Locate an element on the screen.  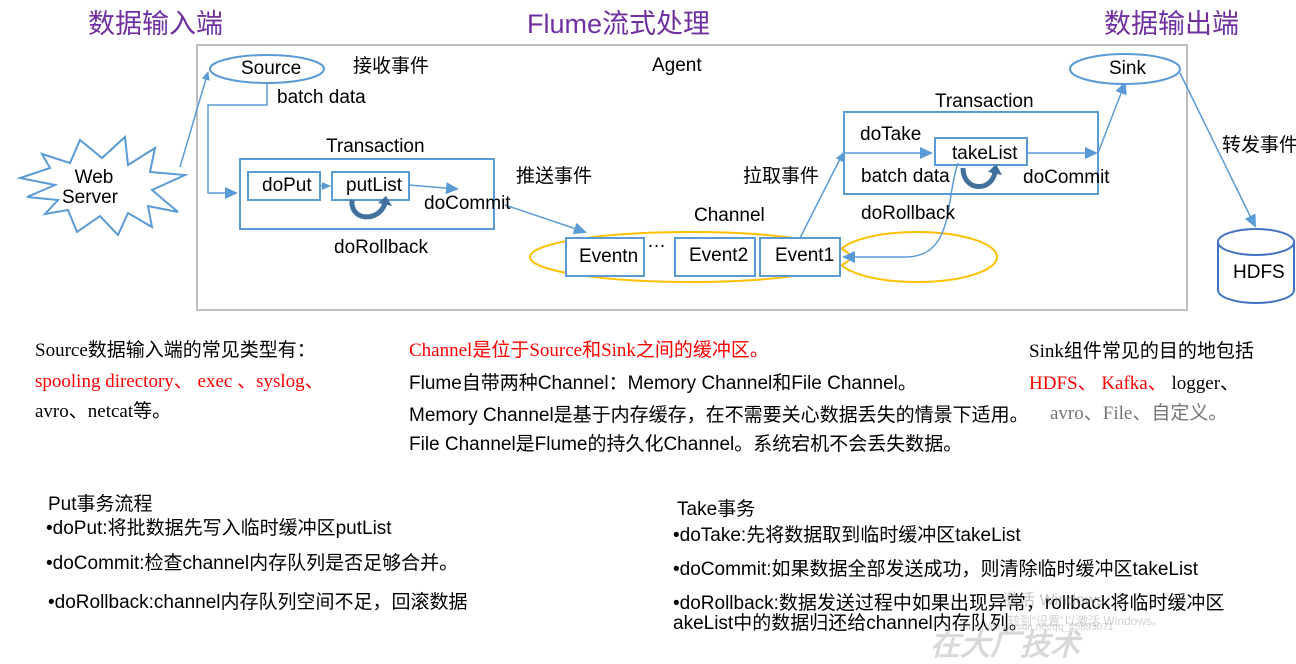
arrow-commit-to-channel is located at coordinates (545, 219).